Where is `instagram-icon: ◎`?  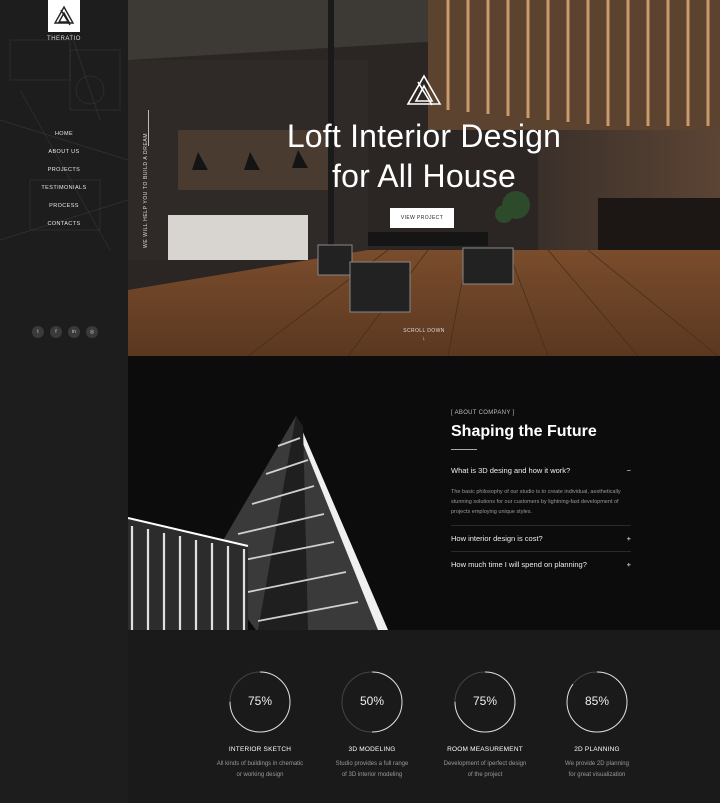 instagram-icon: ◎ is located at coordinates (92, 332).